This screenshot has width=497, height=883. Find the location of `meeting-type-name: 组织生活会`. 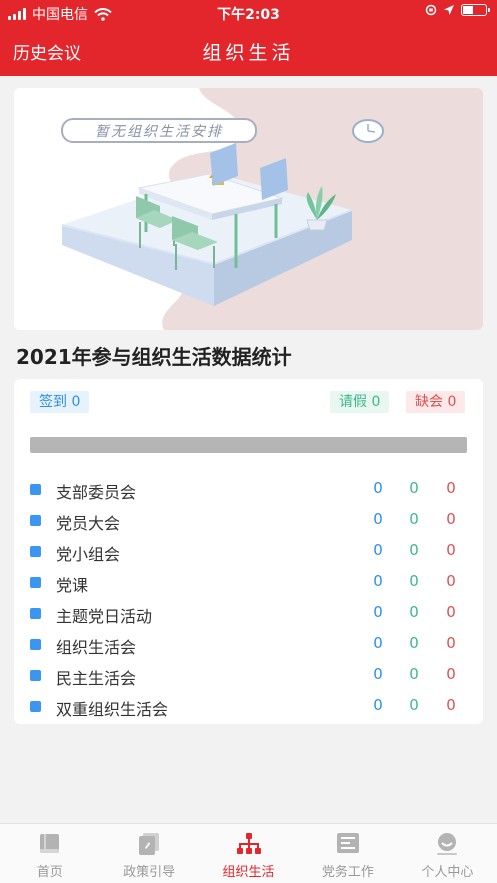

meeting-type-name: 组织生活会 is located at coordinates (96, 647).